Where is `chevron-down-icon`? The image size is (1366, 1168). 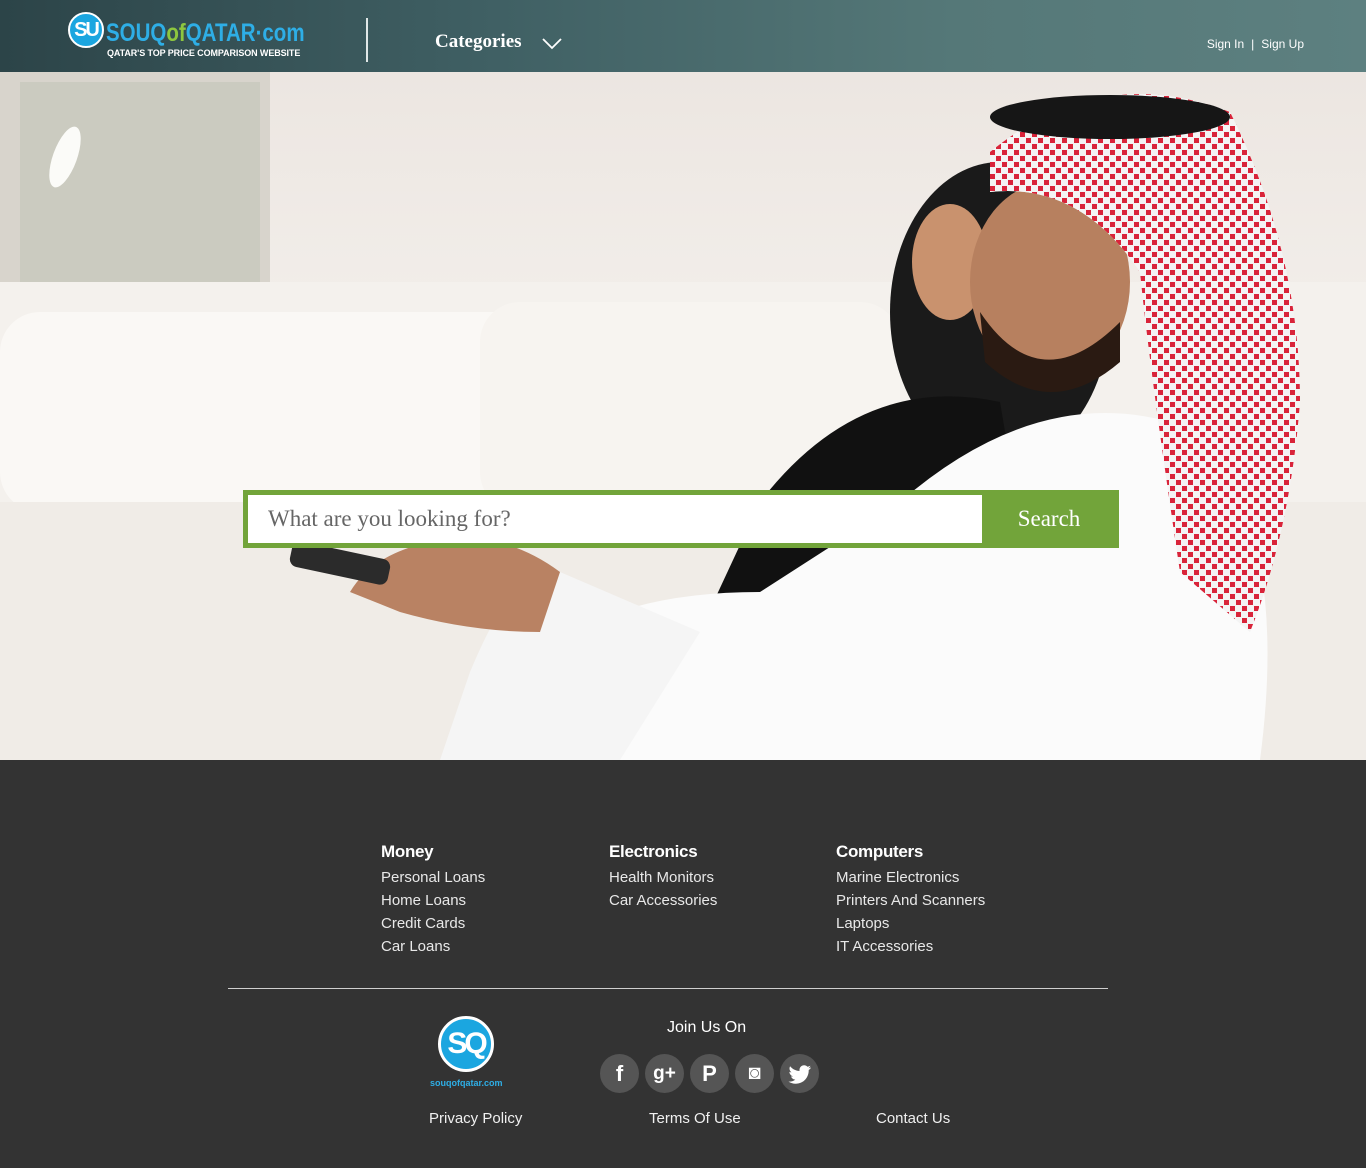
chevron-down-icon is located at coordinates (552, 44).